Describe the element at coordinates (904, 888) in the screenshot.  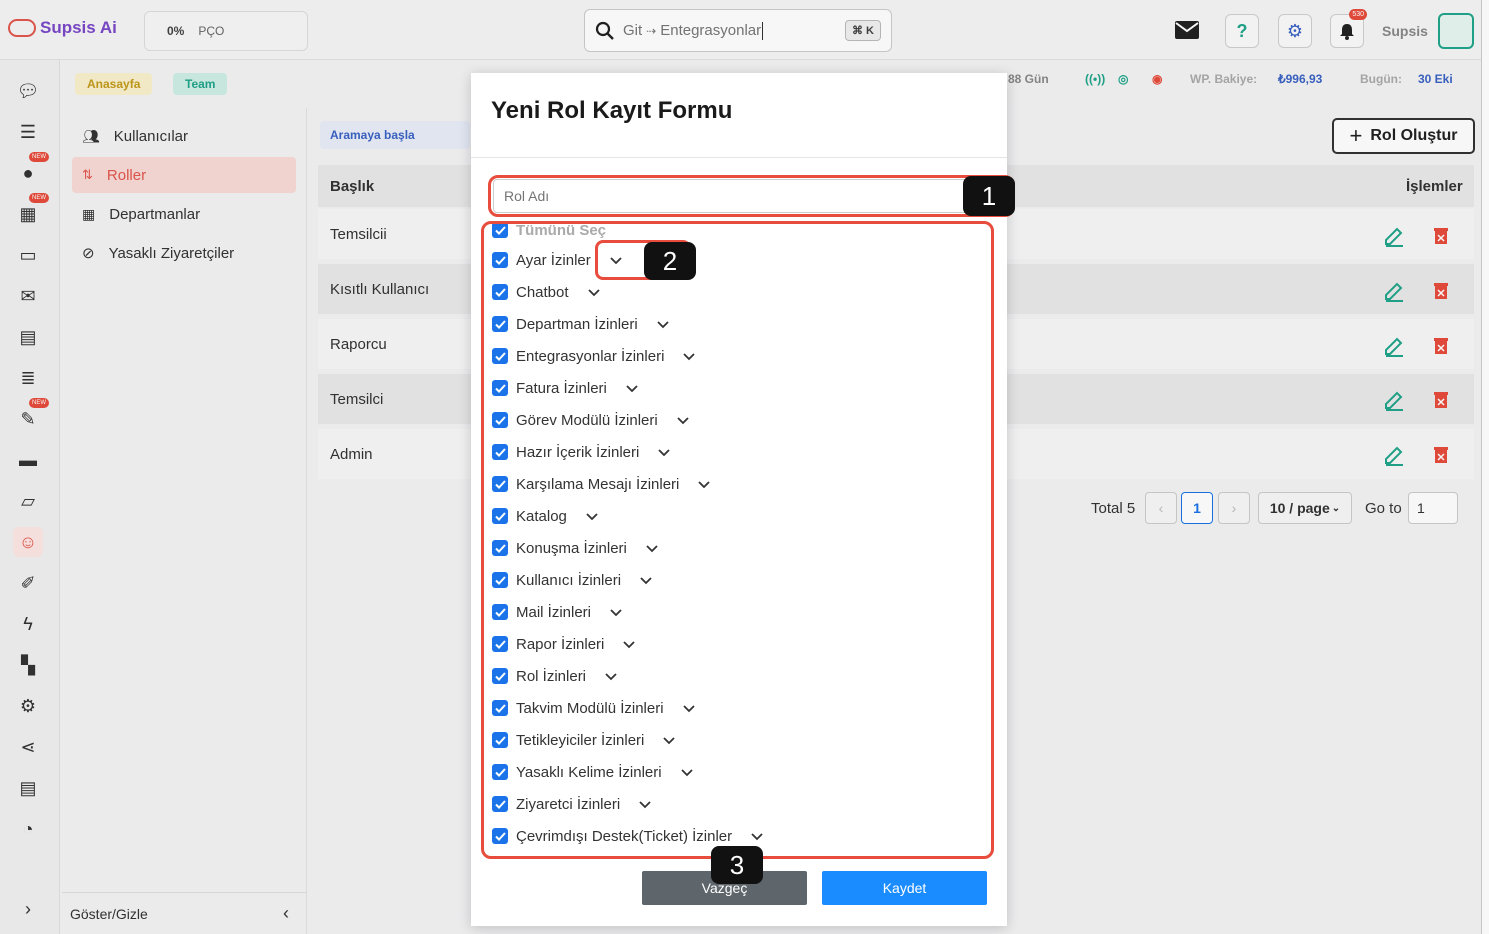
I see `save-button: Kaydet` at that location.